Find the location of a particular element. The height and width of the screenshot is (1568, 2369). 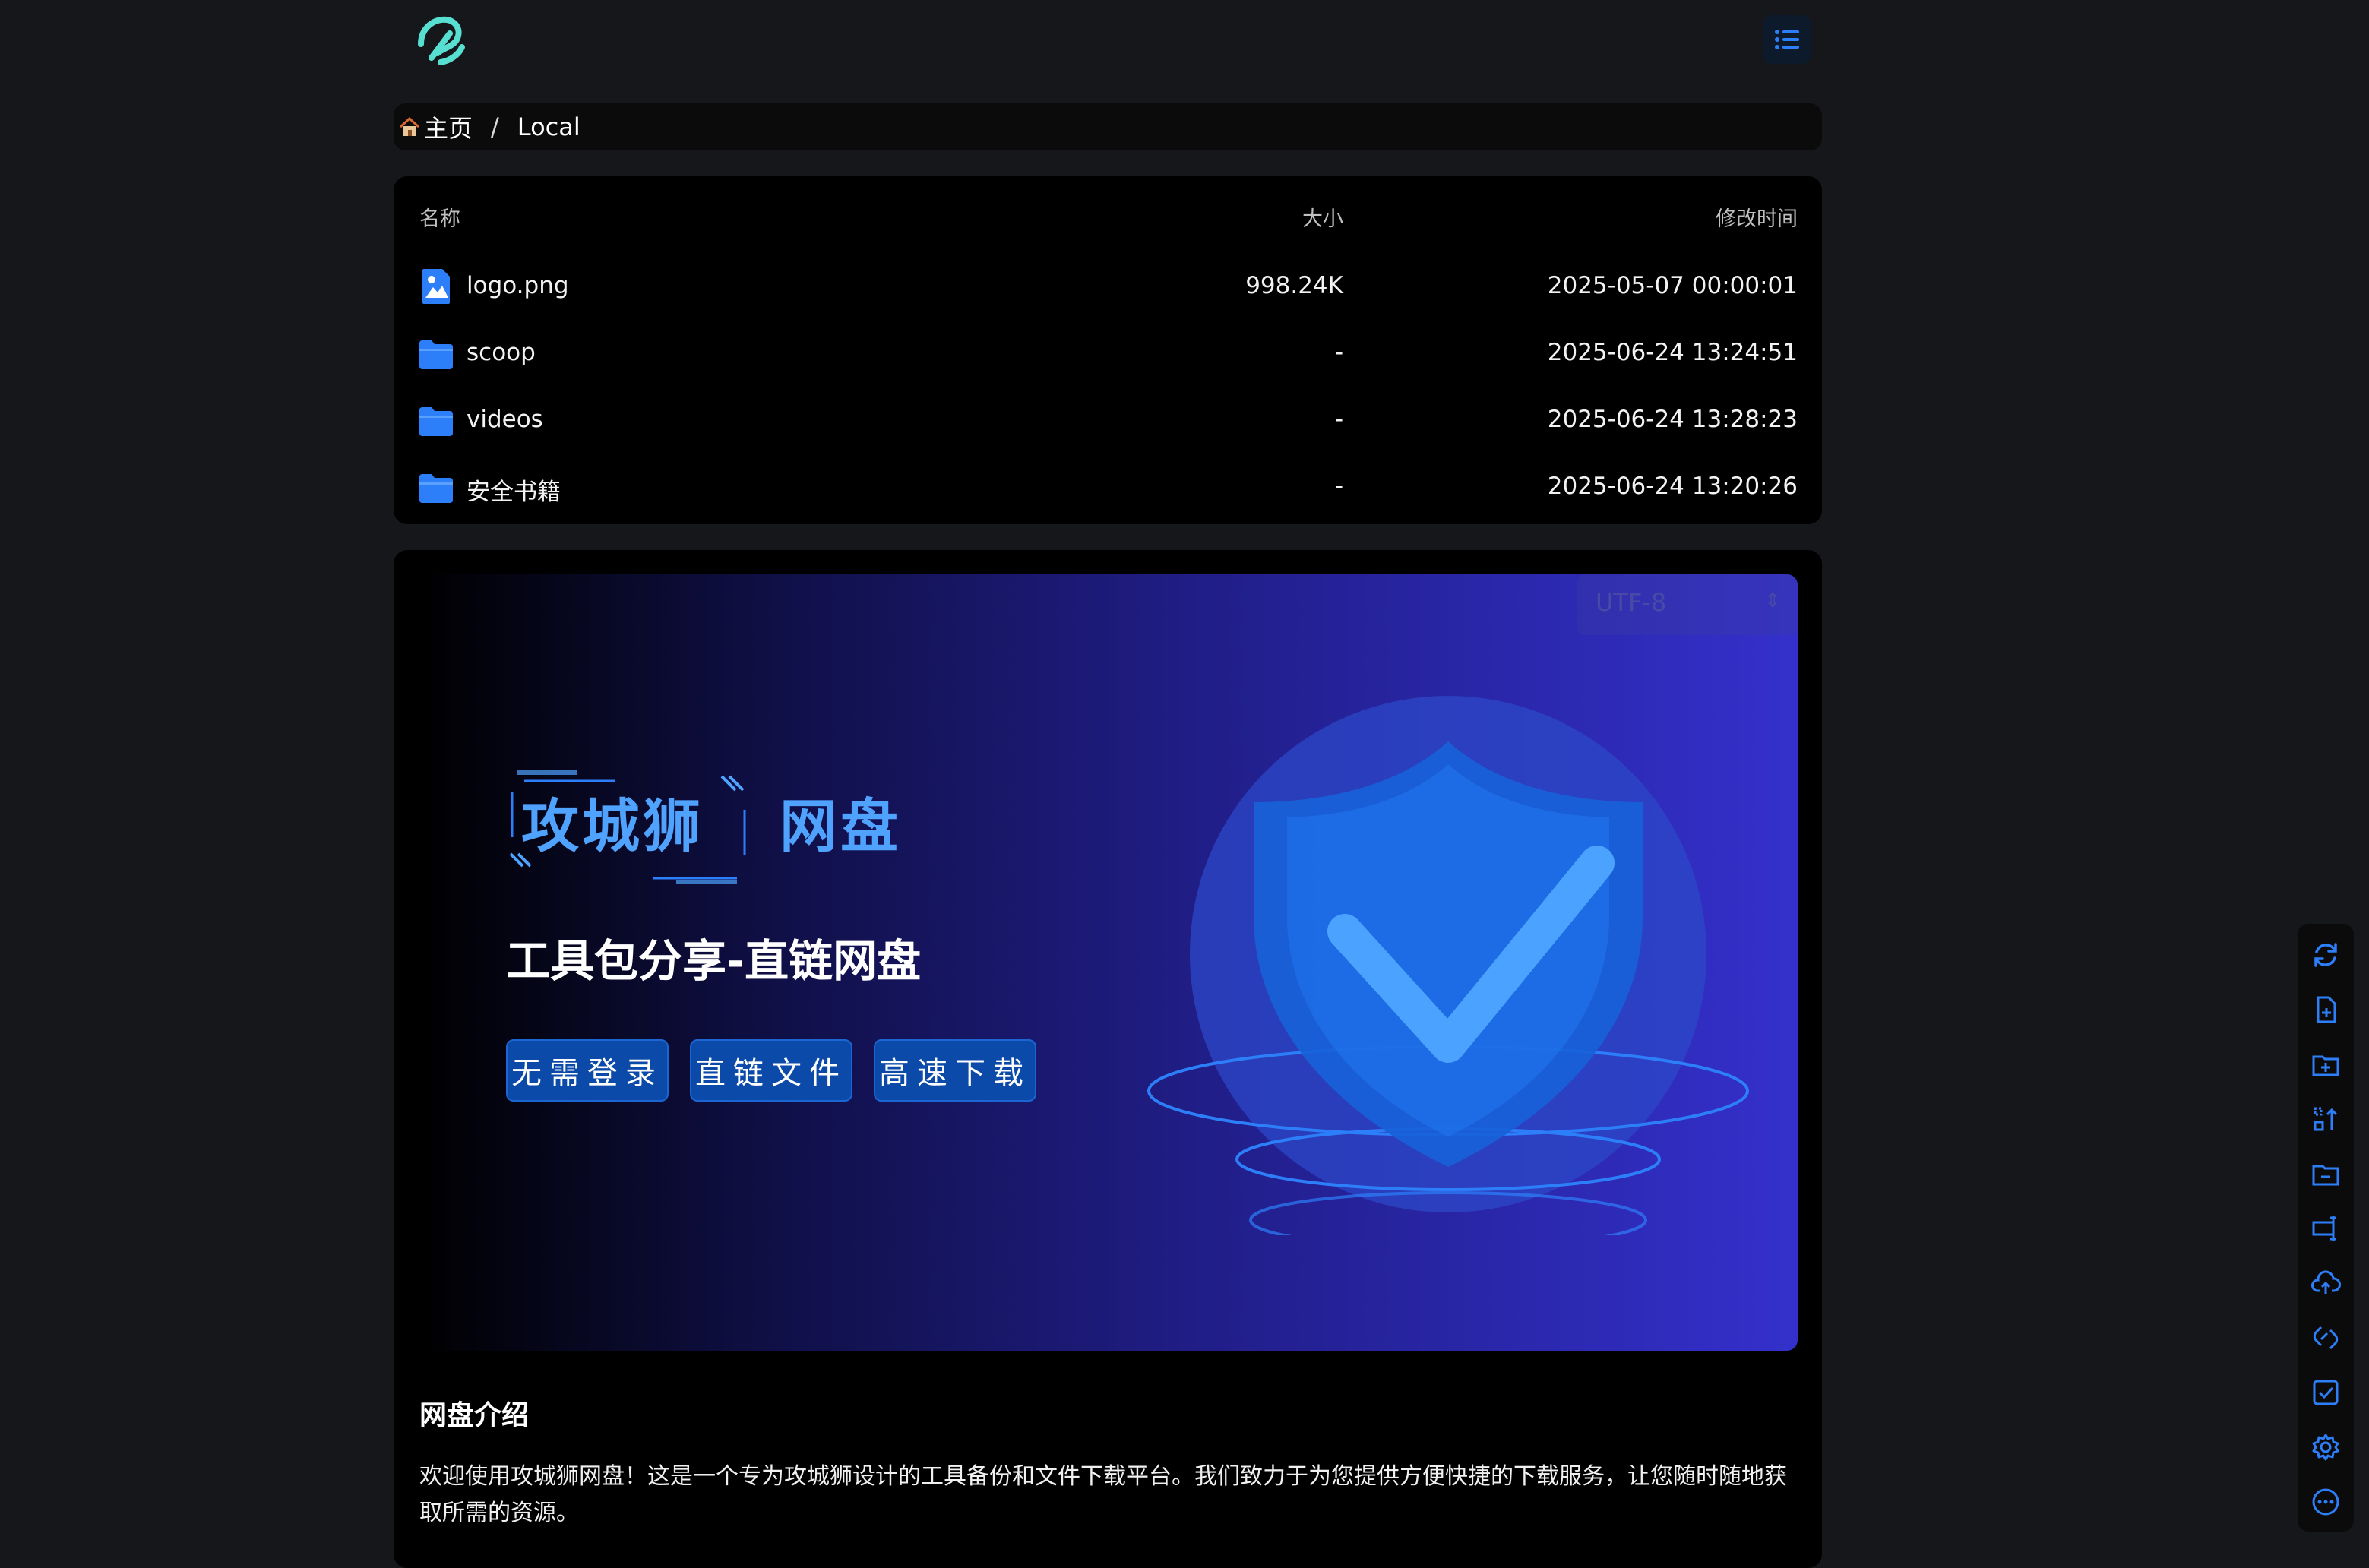

site-logo is located at coordinates (441, 39).